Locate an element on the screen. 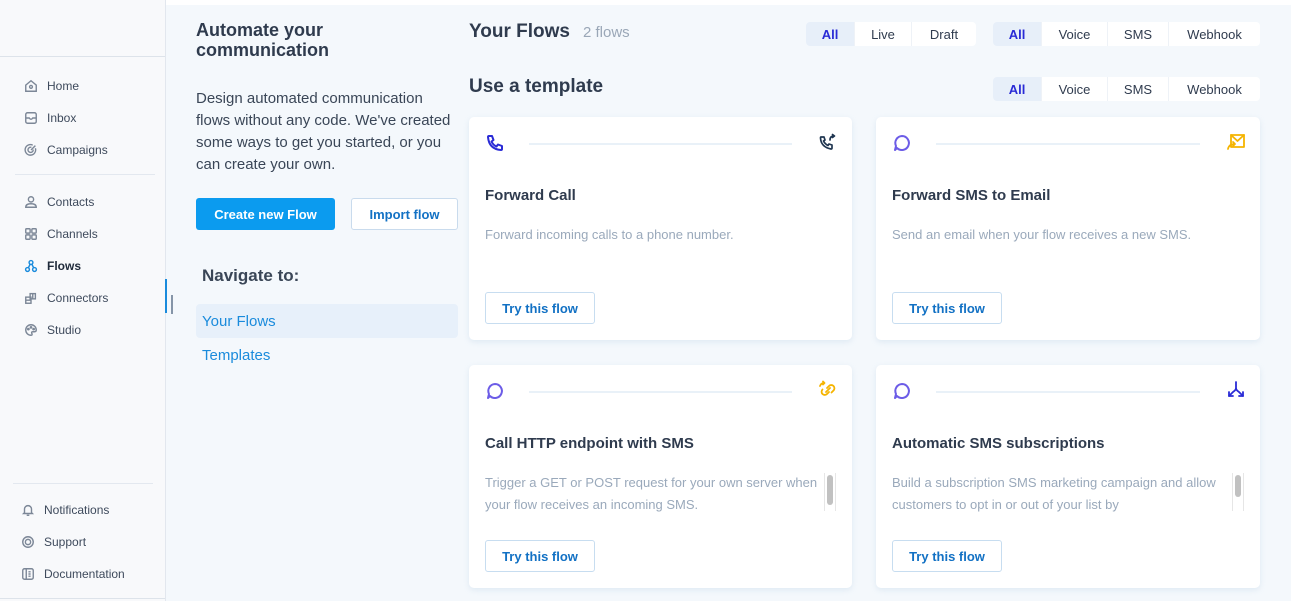  type-filter-voice: Voice is located at coordinates (1075, 34).